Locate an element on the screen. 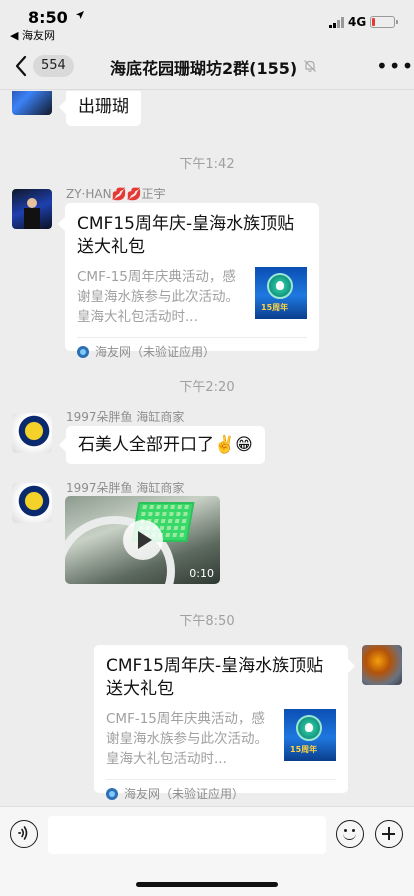 Image resolution: width=414 pixels, height=896 pixels. status-time: 8:50 is located at coordinates (48, 17).